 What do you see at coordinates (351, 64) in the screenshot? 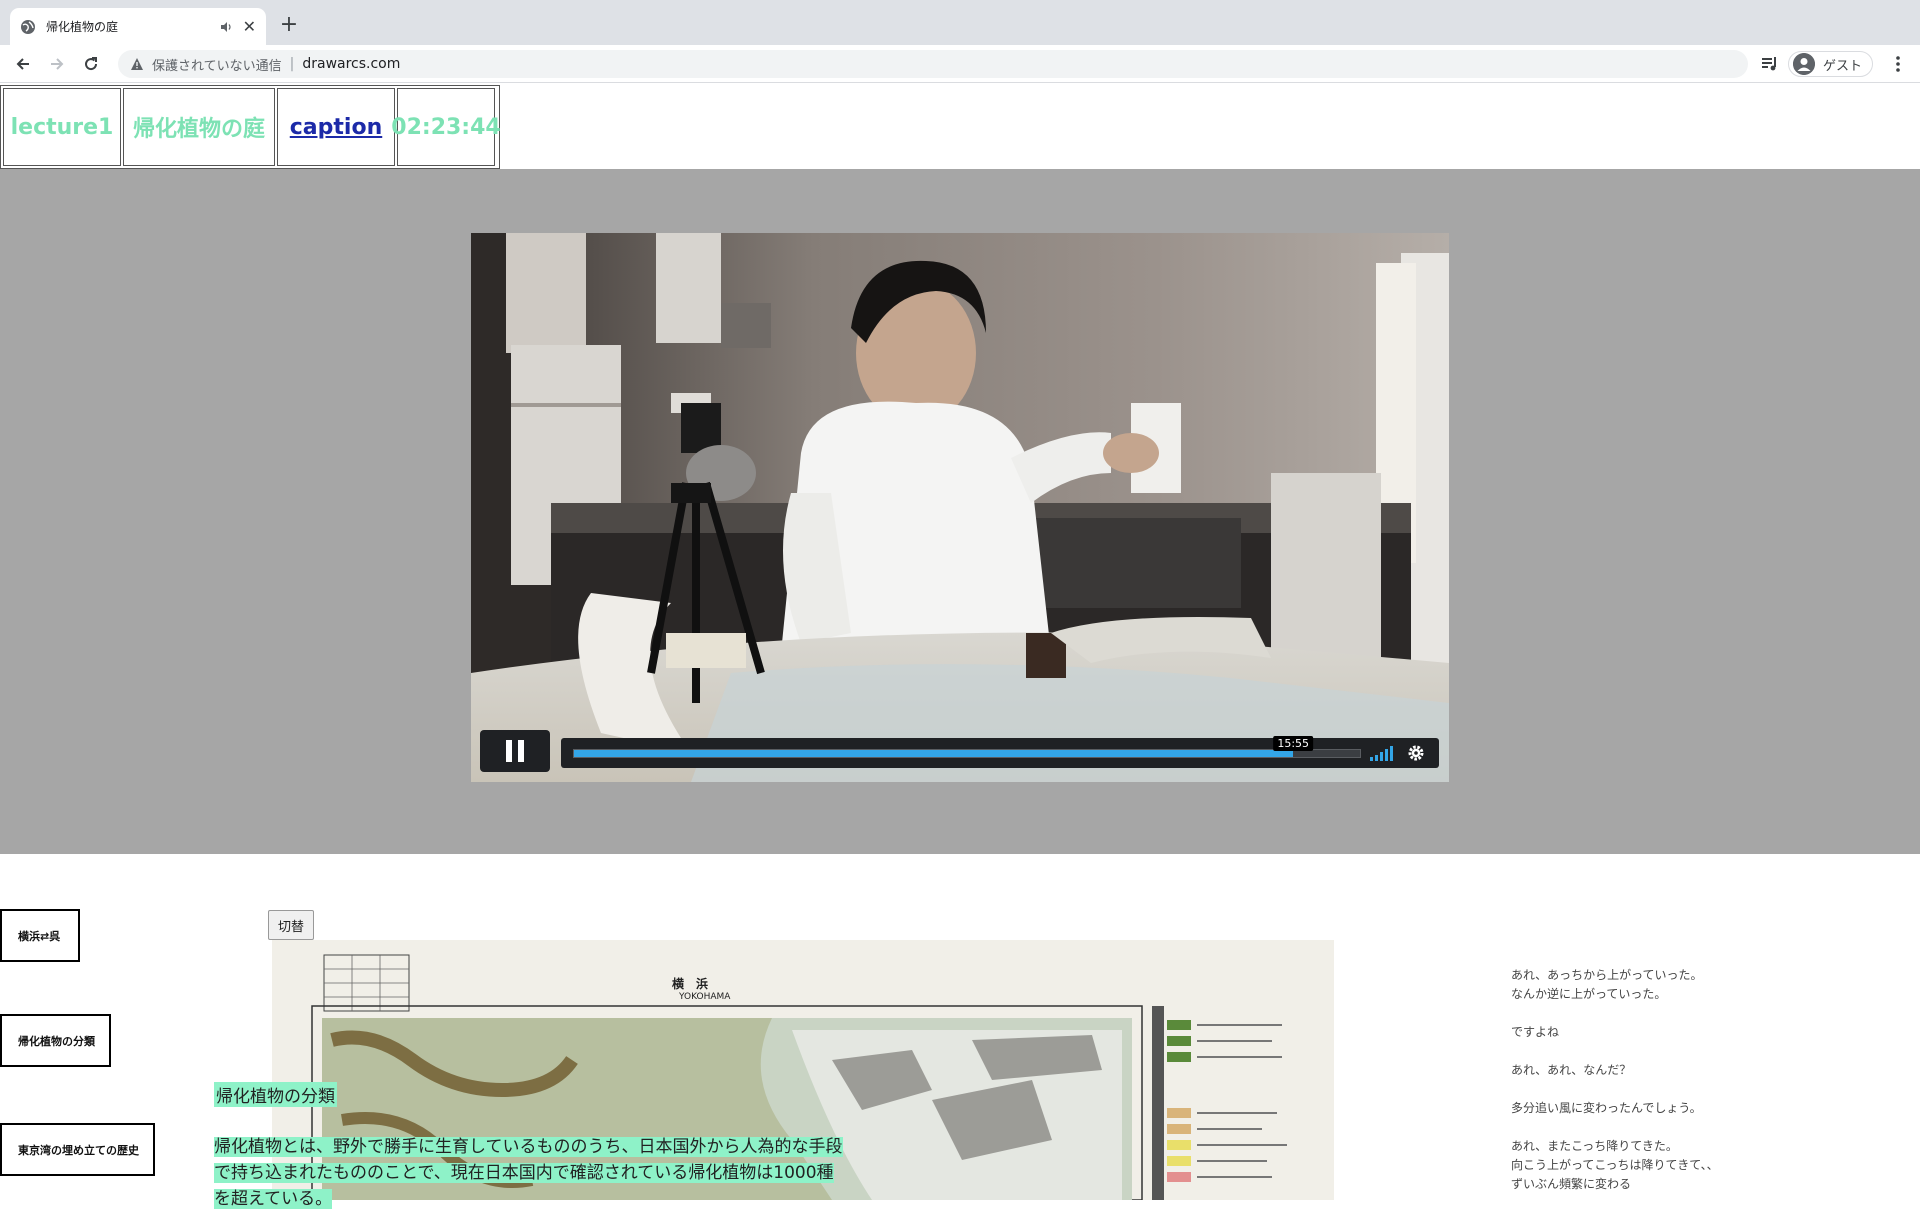
I see `url-text: drawarcs.com` at bounding box center [351, 64].